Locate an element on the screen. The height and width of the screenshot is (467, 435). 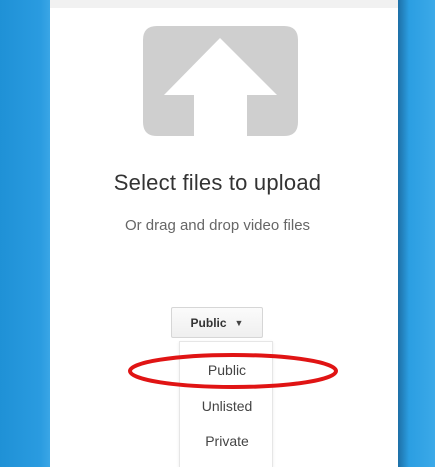
privacy-option-public: Public is located at coordinates (227, 370).